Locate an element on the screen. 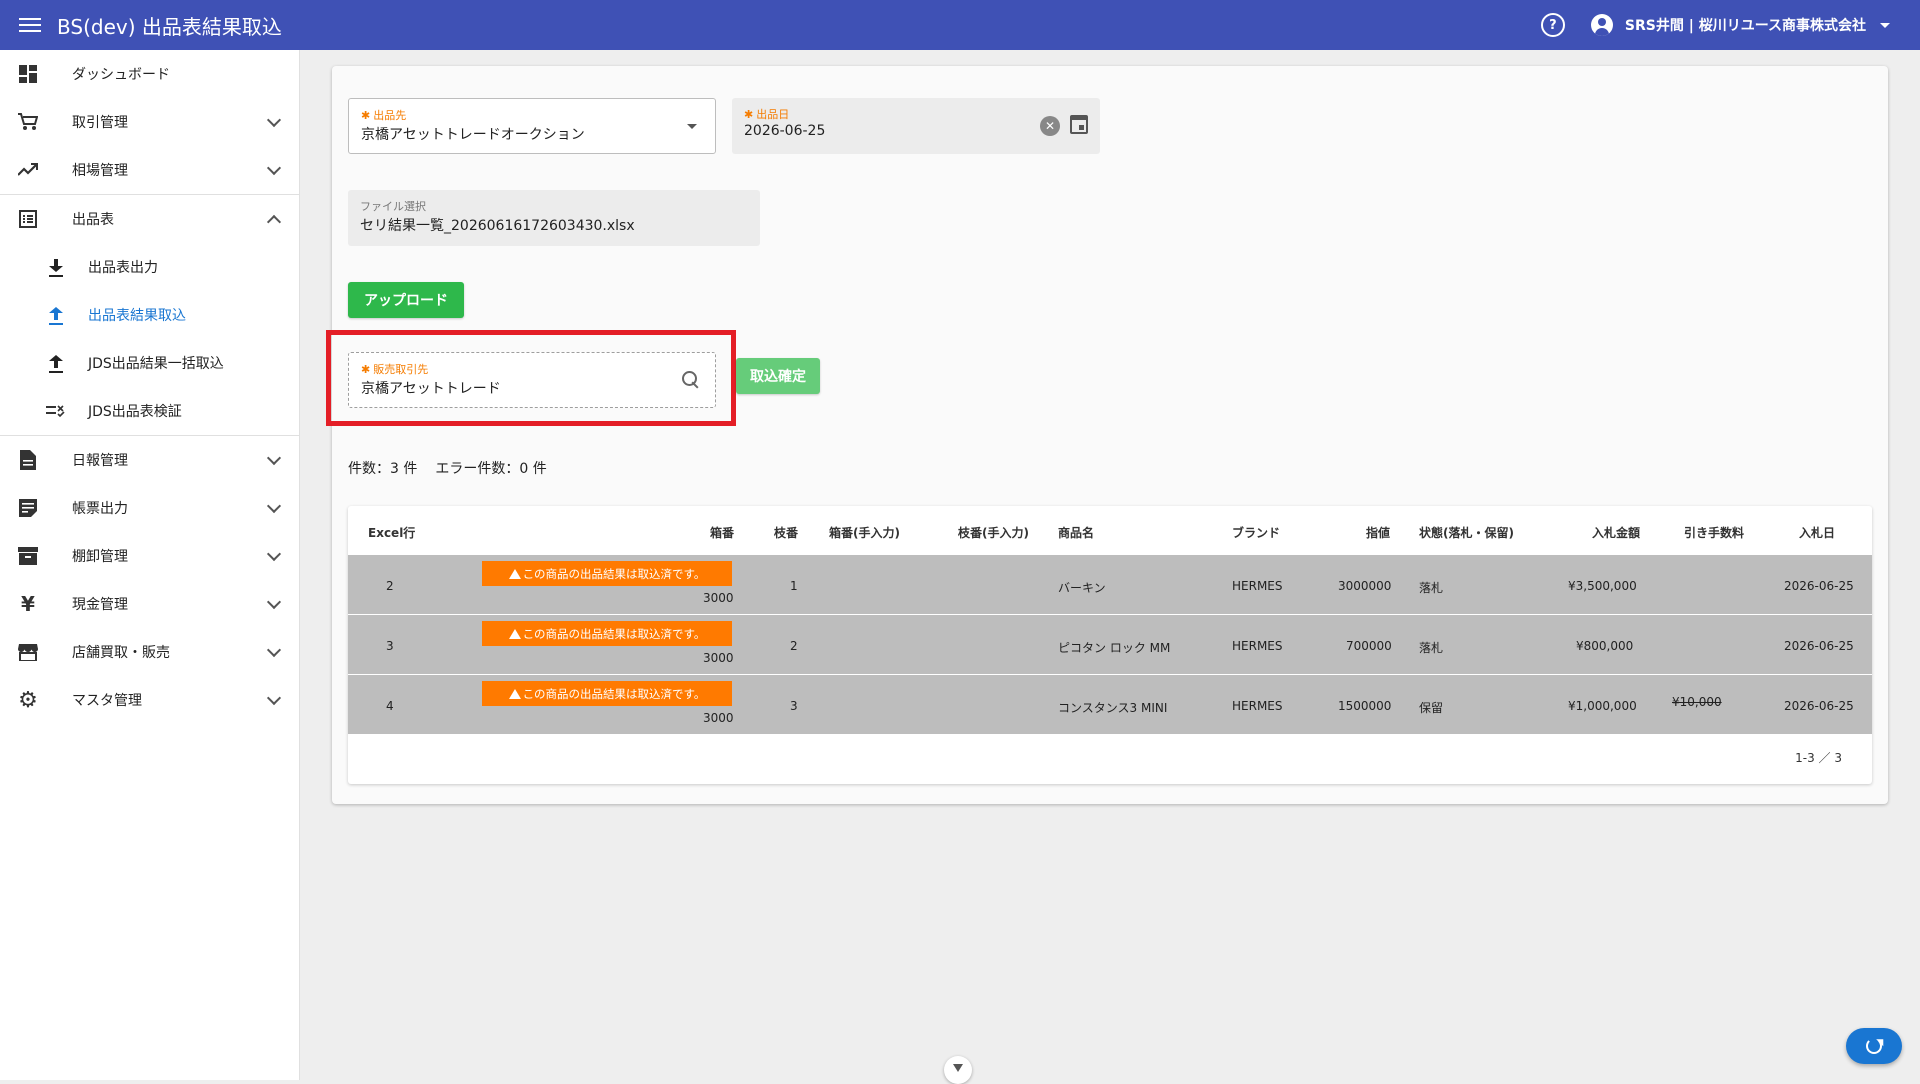  sidebar-item-label: マスタ管理 is located at coordinates (107, 701).